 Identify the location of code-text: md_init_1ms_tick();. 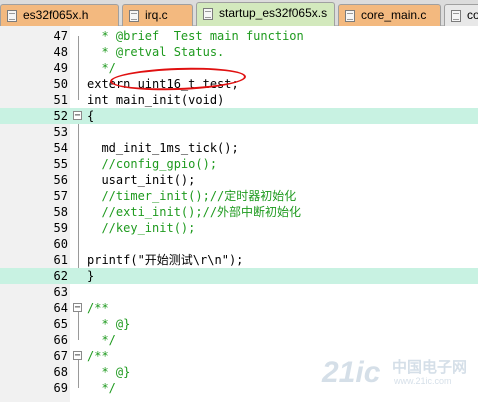
(163, 148).